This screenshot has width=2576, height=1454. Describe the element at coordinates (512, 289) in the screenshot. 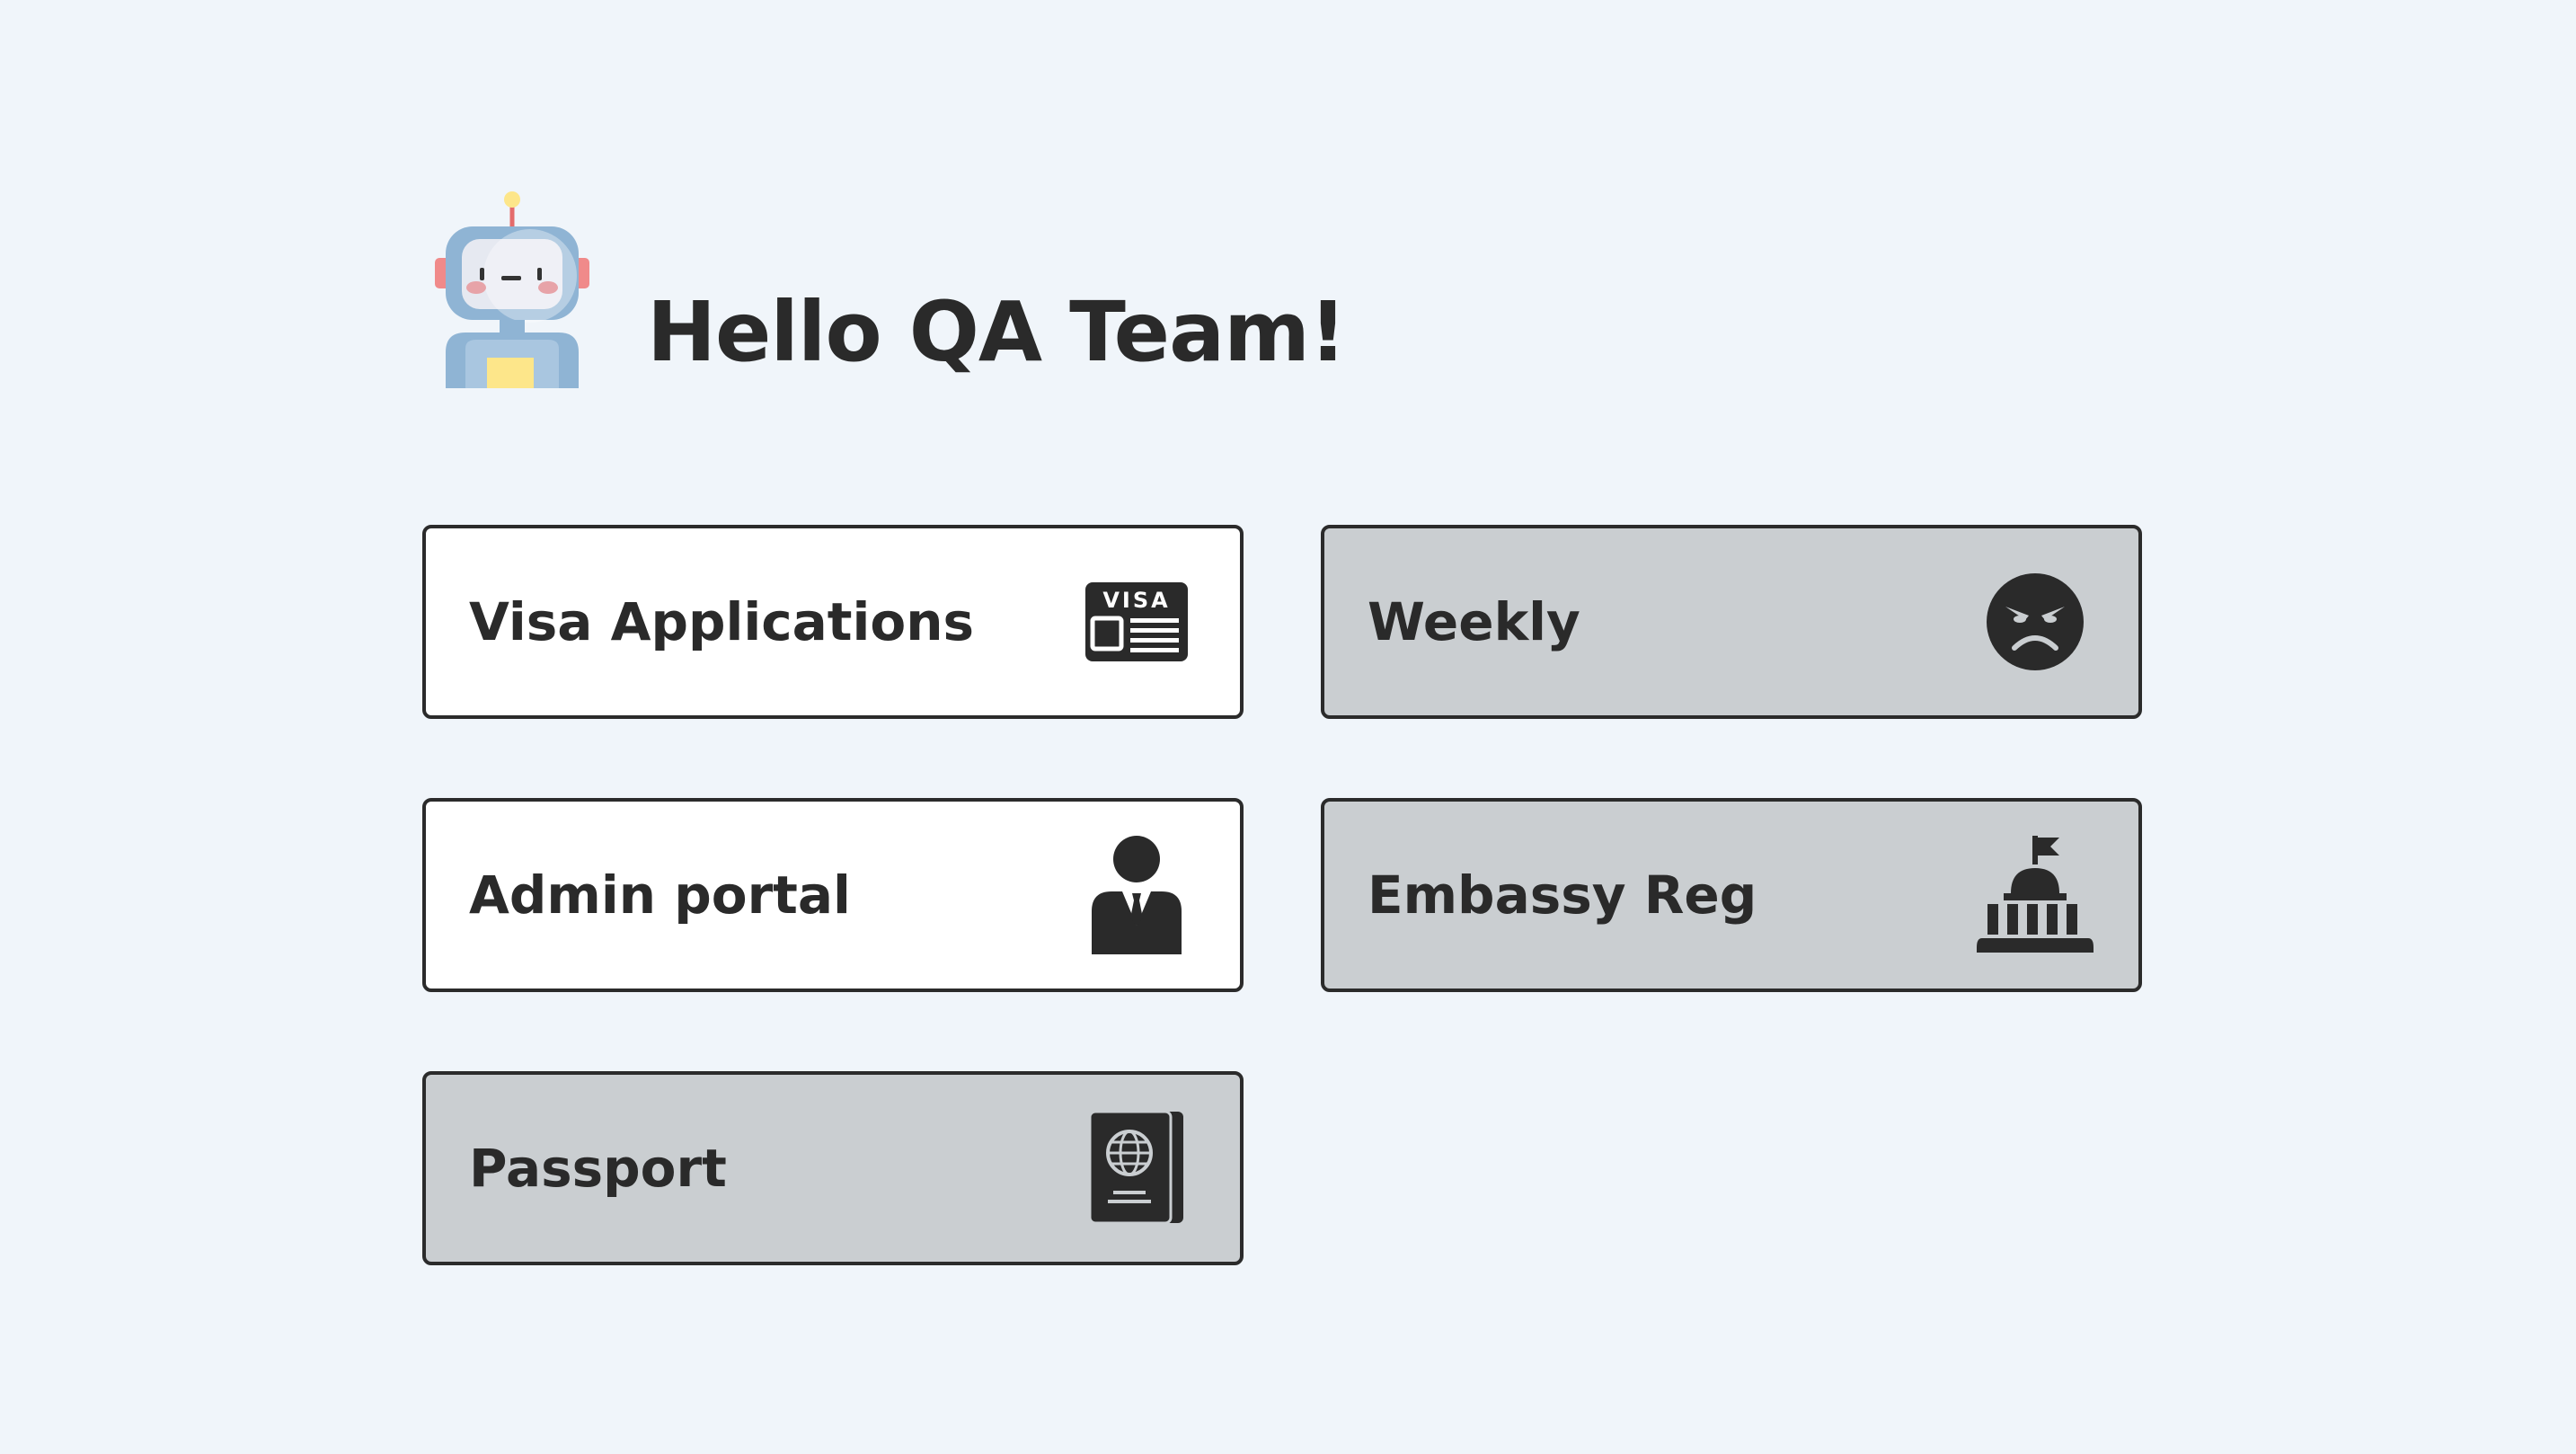

I see `robot-icon` at that location.